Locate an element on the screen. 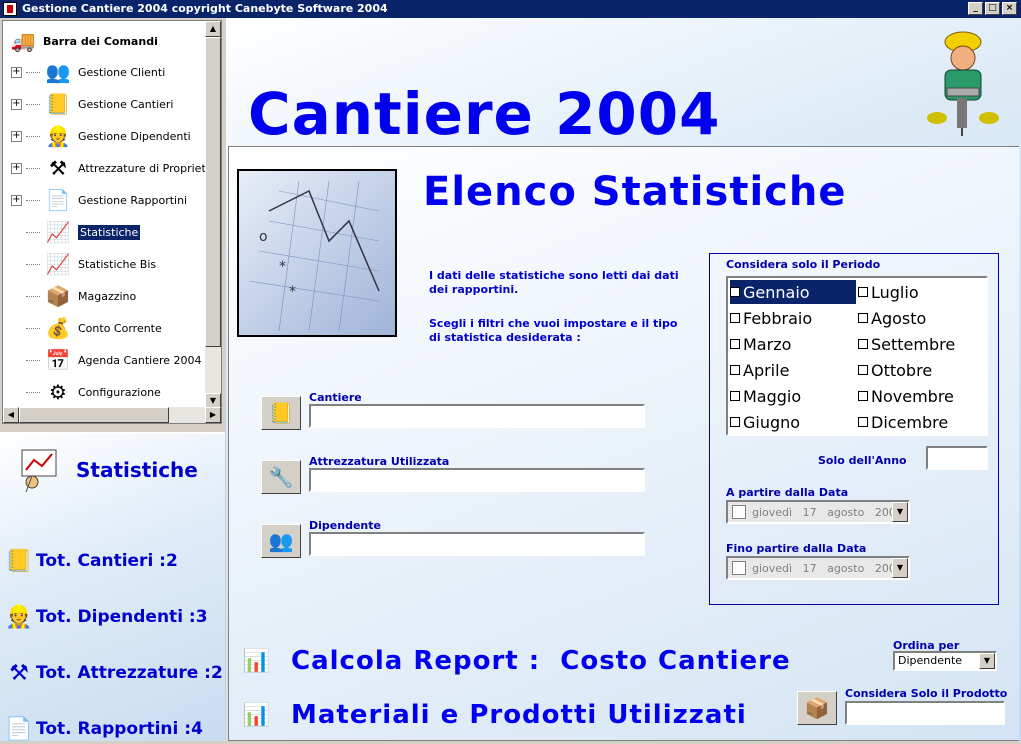  attrezzatura-wrench-icon: 🔧 is located at coordinates (281, 477).